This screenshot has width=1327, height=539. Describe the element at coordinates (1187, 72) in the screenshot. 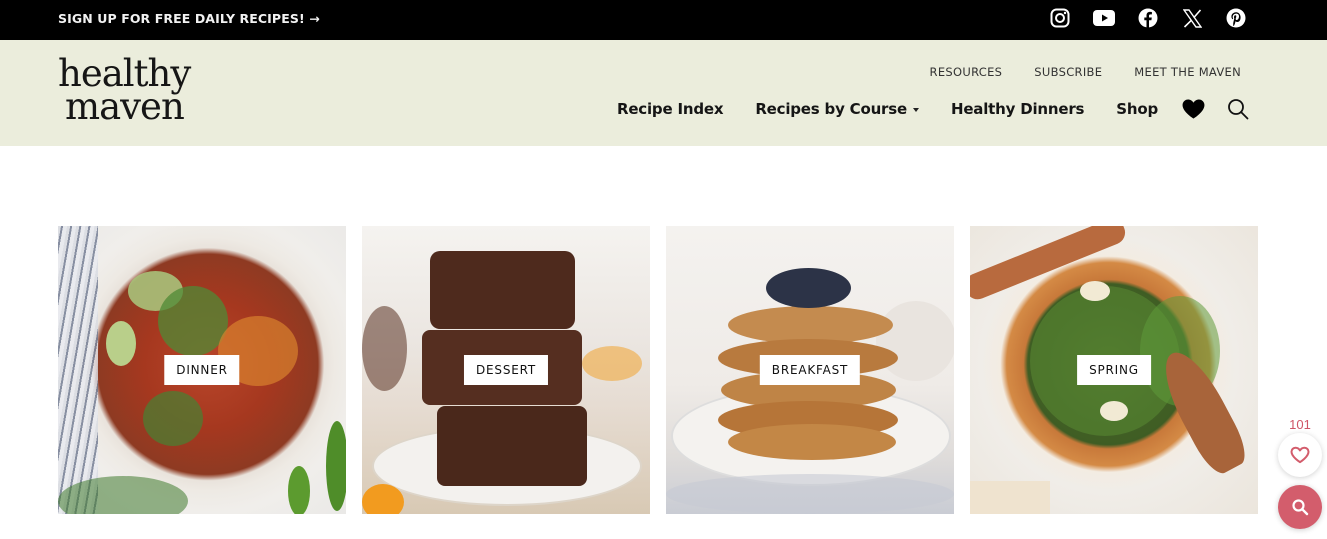

I see `nav-meet-the-maven: MEET THE MAVEN` at that location.